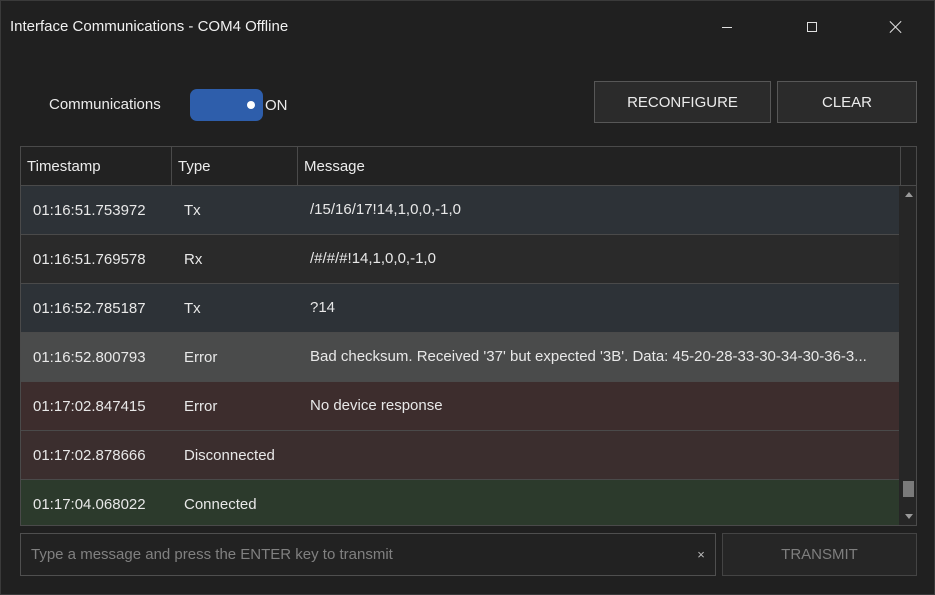  I want to click on title-bar: Interface Communications - COM4 Offline, so click(467, 27).